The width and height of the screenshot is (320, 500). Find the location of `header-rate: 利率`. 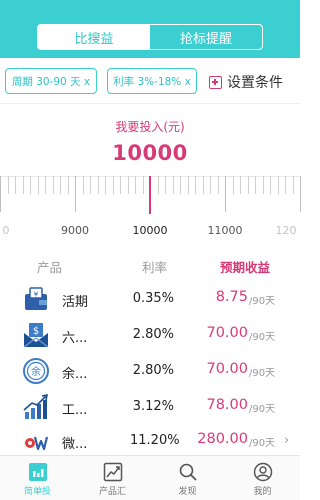

header-rate: 利率 is located at coordinates (154, 266).